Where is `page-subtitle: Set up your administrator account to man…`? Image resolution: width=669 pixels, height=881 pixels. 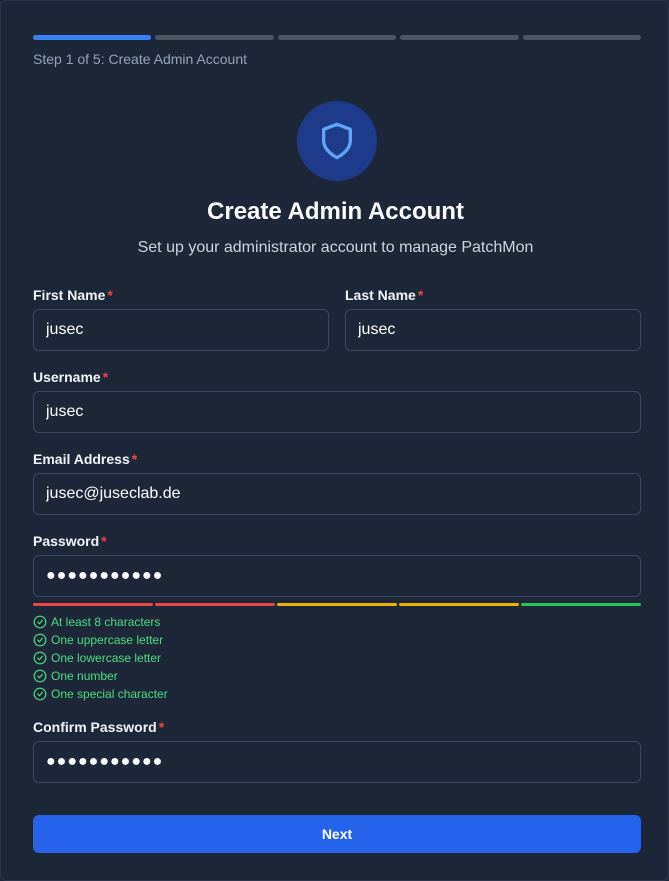
page-subtitle: Set up your administrator account to man… is located at coordinates (335, 247).